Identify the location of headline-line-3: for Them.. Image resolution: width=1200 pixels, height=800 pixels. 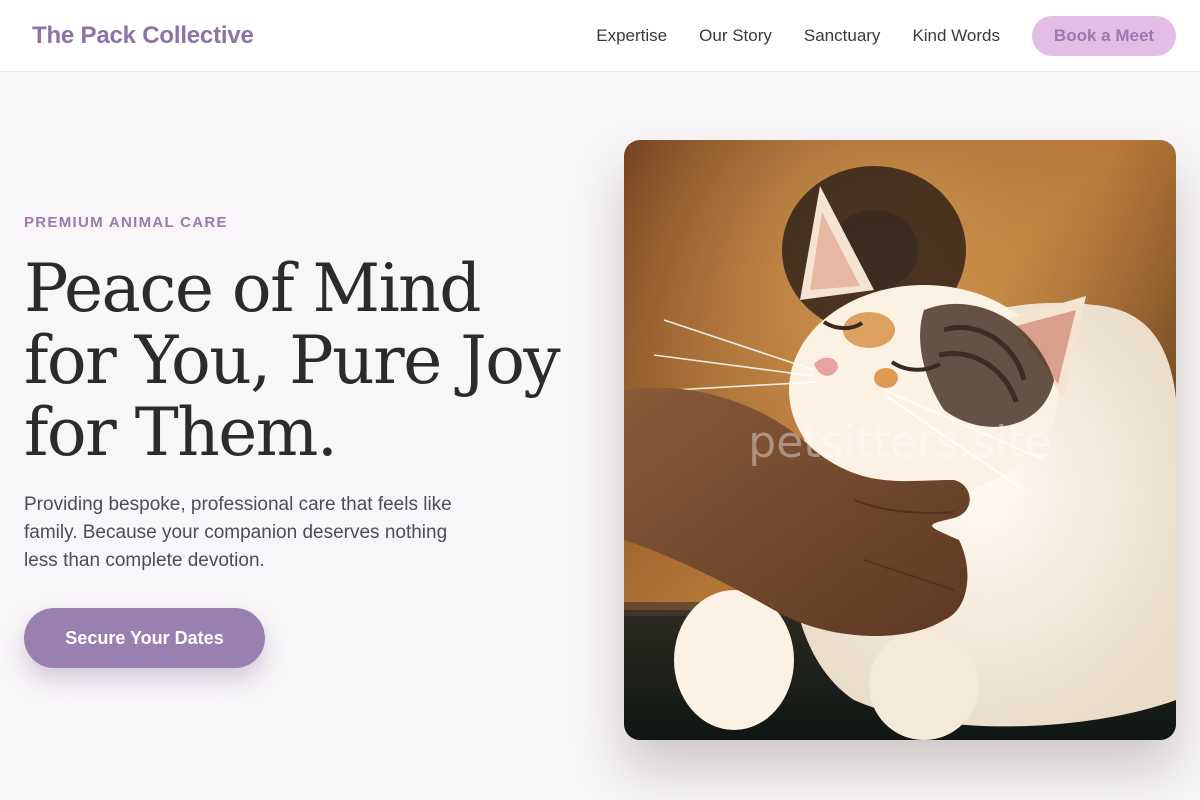
(181, 432).